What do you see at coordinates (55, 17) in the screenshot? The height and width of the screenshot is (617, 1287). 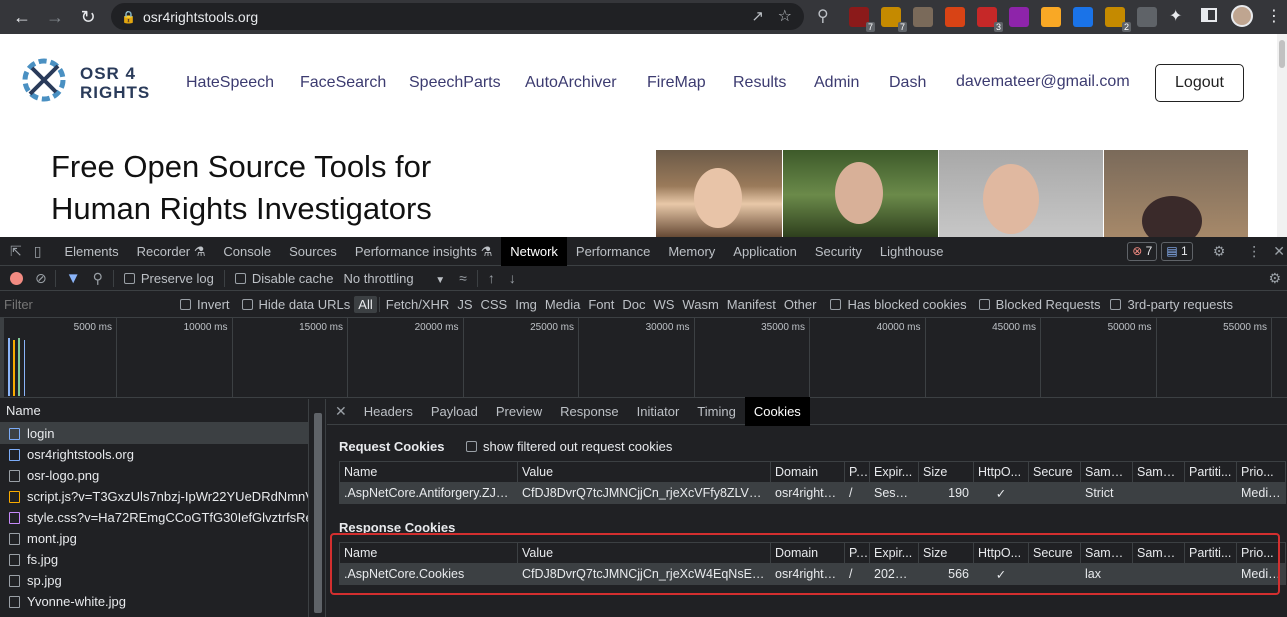 I see `forward-icon: →` at bounding box center [55, 17].